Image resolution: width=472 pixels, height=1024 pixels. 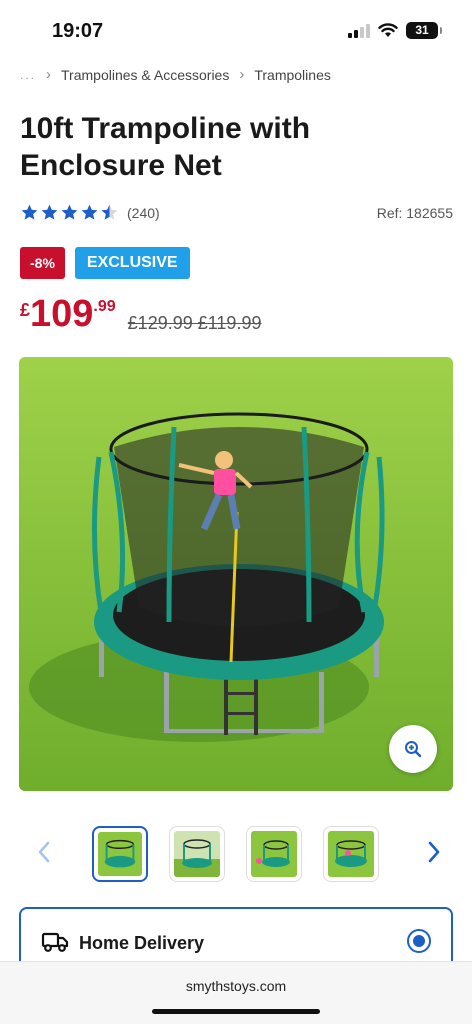 I want to click on star-half-icon, so click(x=109, y=212).